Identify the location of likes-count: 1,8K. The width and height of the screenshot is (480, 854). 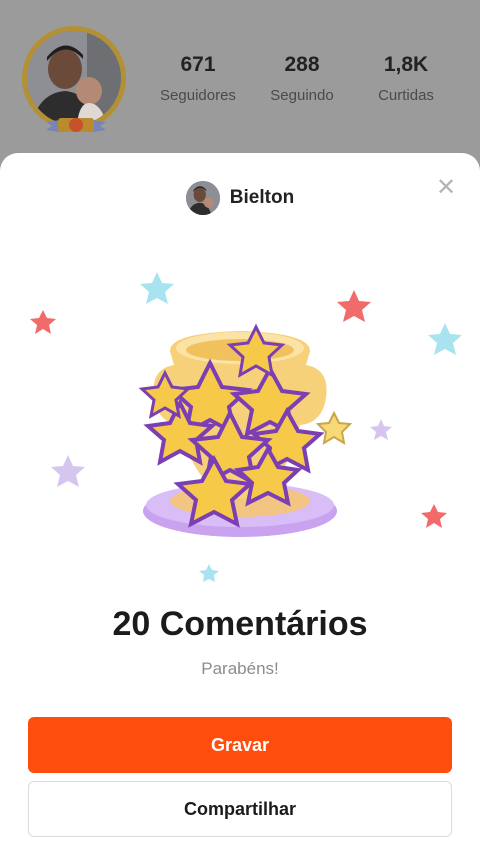
(406, 64).